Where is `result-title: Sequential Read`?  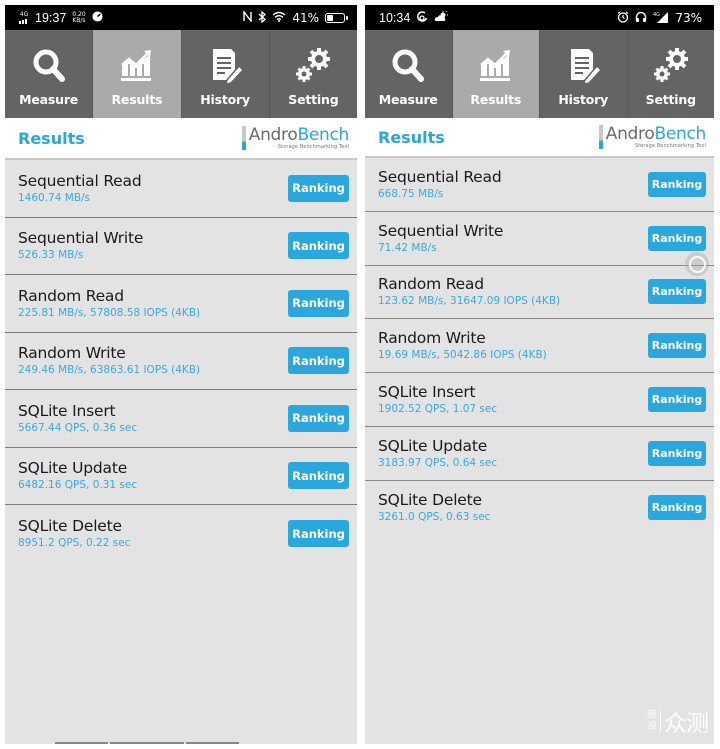 result-title: Sequential Read is located at coordinates (80, 180).